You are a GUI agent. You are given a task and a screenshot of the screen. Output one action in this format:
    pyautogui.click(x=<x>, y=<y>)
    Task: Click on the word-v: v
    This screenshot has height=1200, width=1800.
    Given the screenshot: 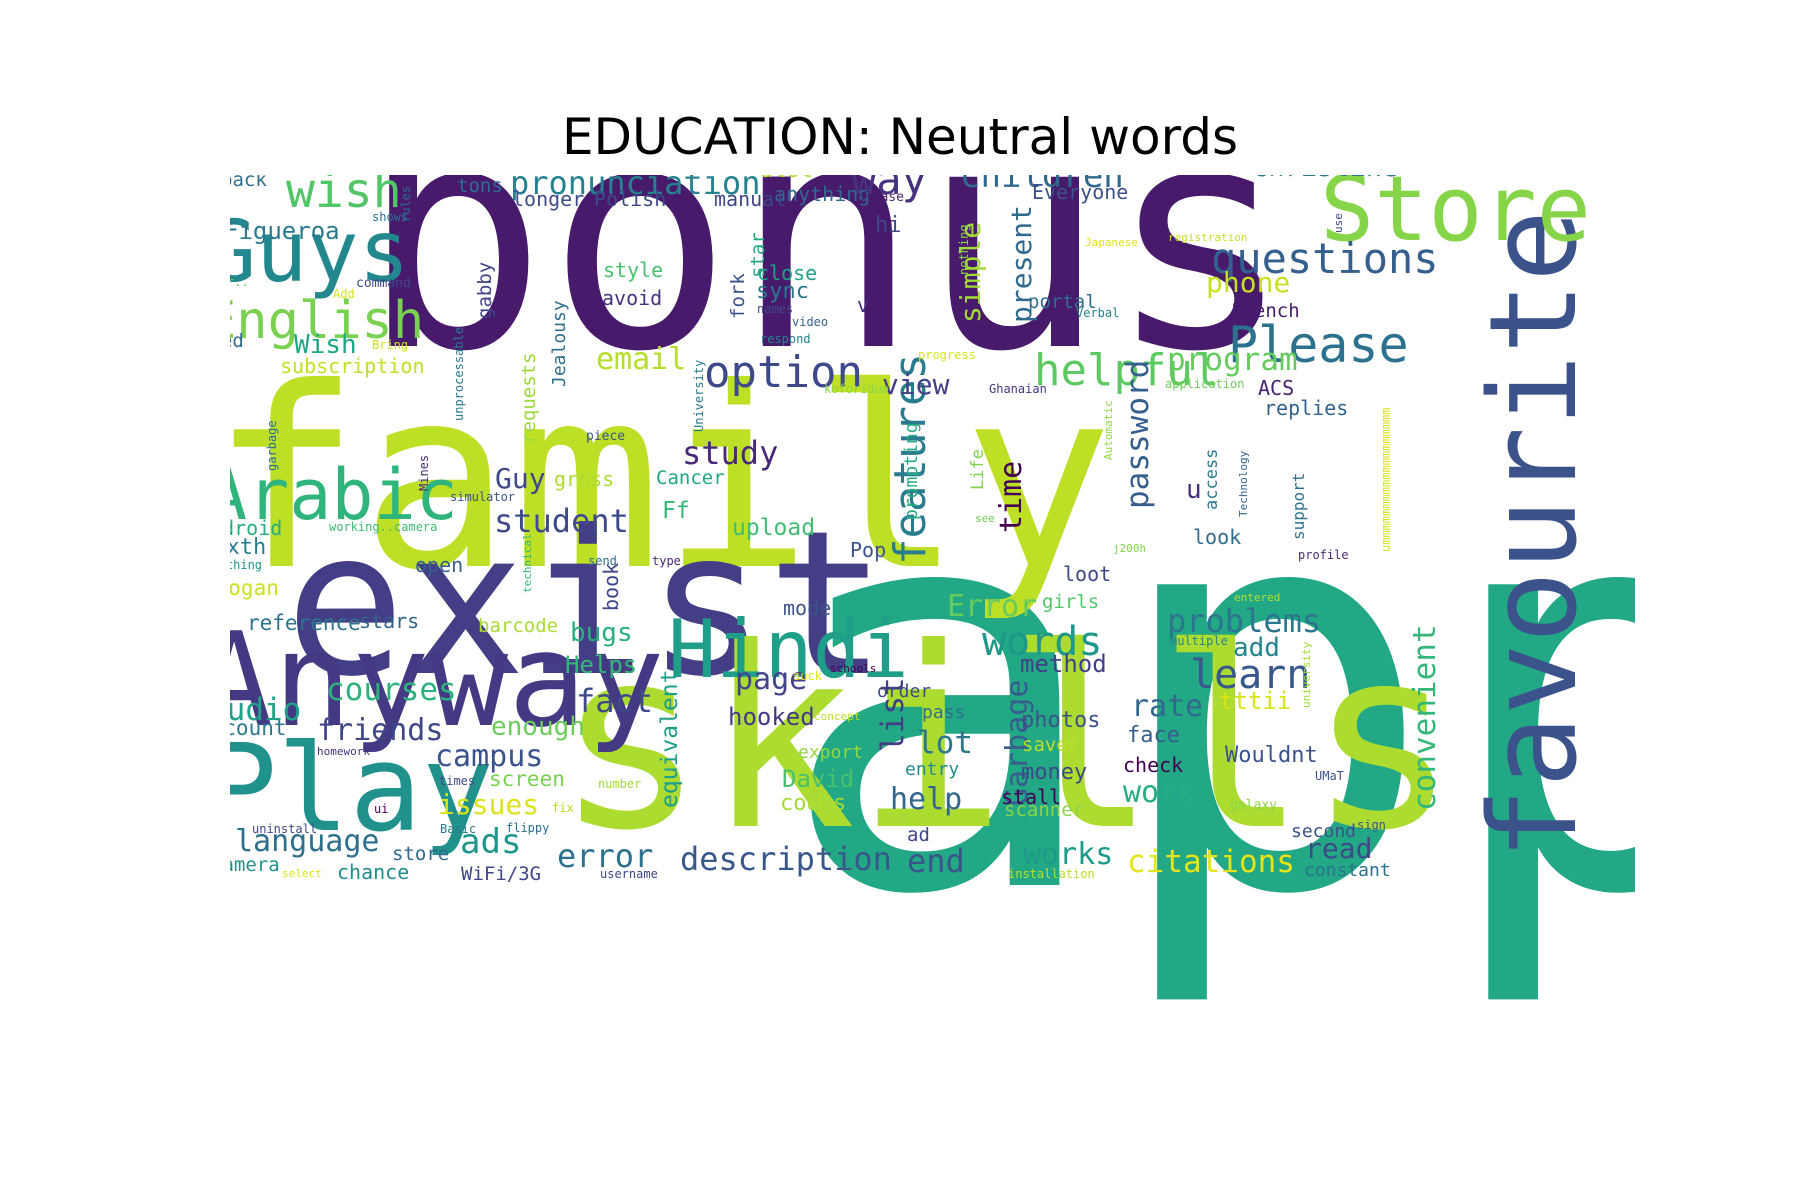 What is the action you would take?
    pyautogui.click(x=863, y=305)
    